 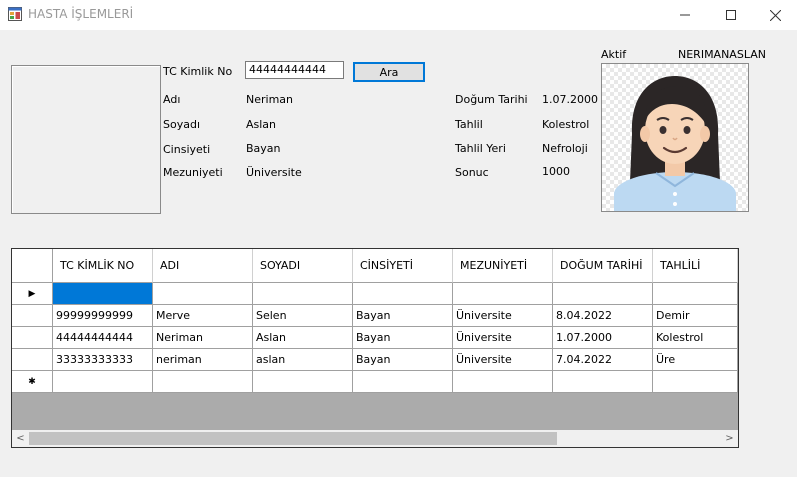 I want to click on minimize-icon, so click(x=685, y=15).